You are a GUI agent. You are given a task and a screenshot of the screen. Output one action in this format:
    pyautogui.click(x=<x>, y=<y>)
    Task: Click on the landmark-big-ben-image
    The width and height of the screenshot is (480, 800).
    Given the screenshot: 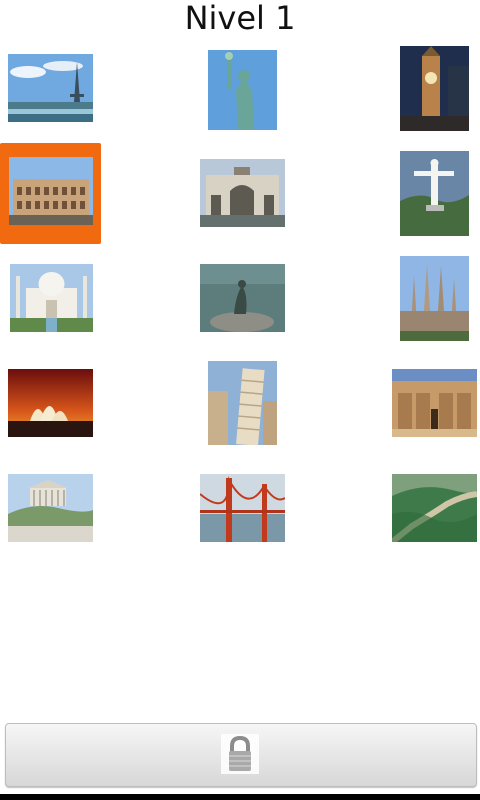 What is the action you would take?
    pyautogui.click(x=434, y=88)
    